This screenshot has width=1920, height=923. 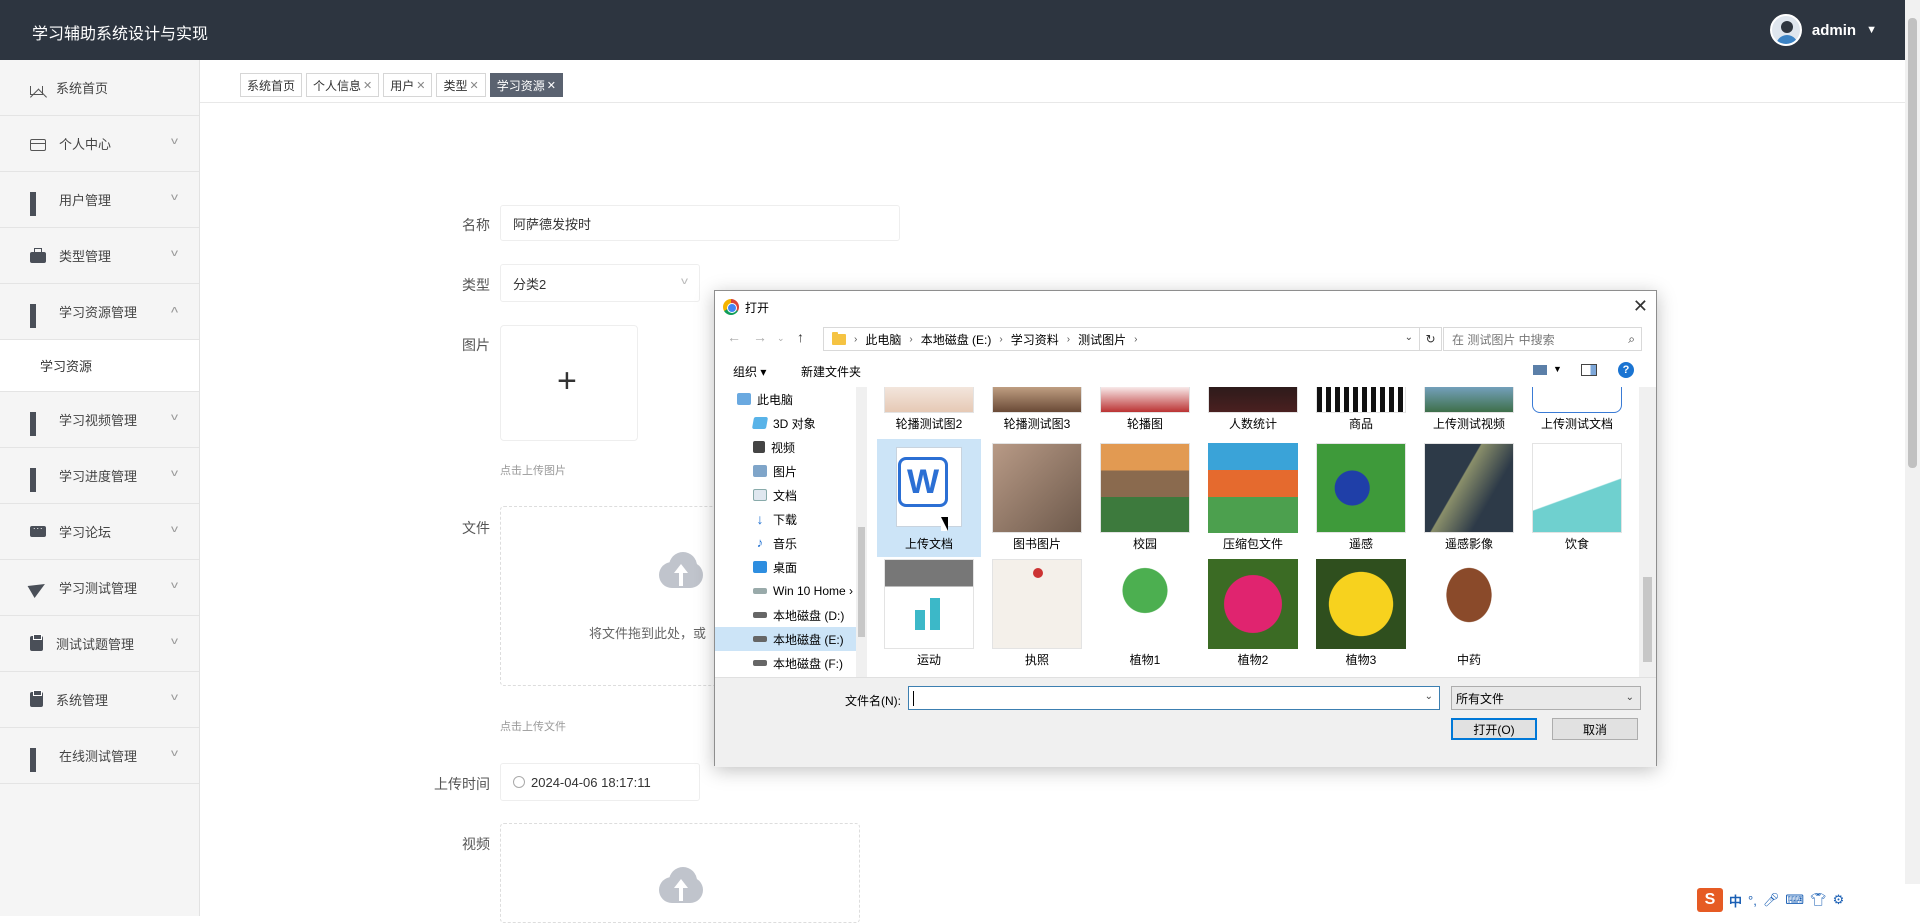 What do you see at coordinates (1145, 497) in the screenshot?
I see `file-item: 校园` at bounding box center [1145, 497].